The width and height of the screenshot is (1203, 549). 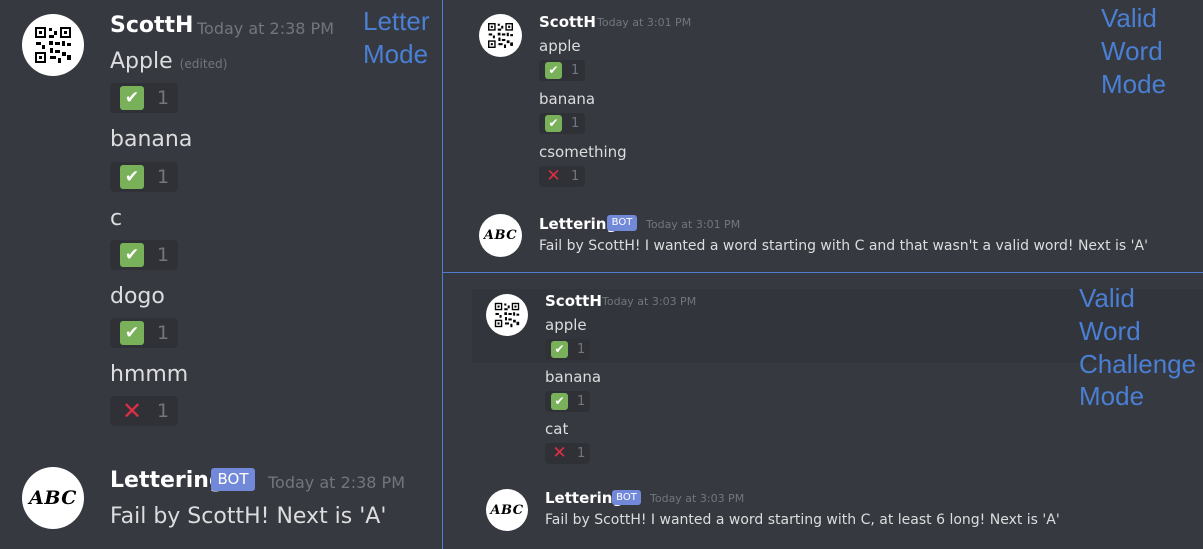 What do you see at coordinates (203, 64) in the screenshot?
I see `edited-marker: (edited)` at bounding box center [203, 64].